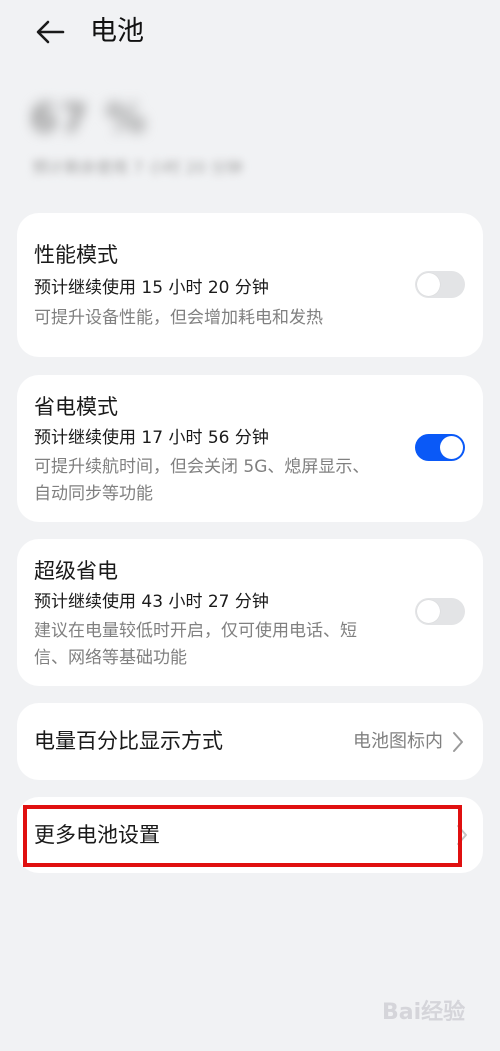 The image size is (500, 1051). I want to click on highlight-annotation, so click(242, 836).